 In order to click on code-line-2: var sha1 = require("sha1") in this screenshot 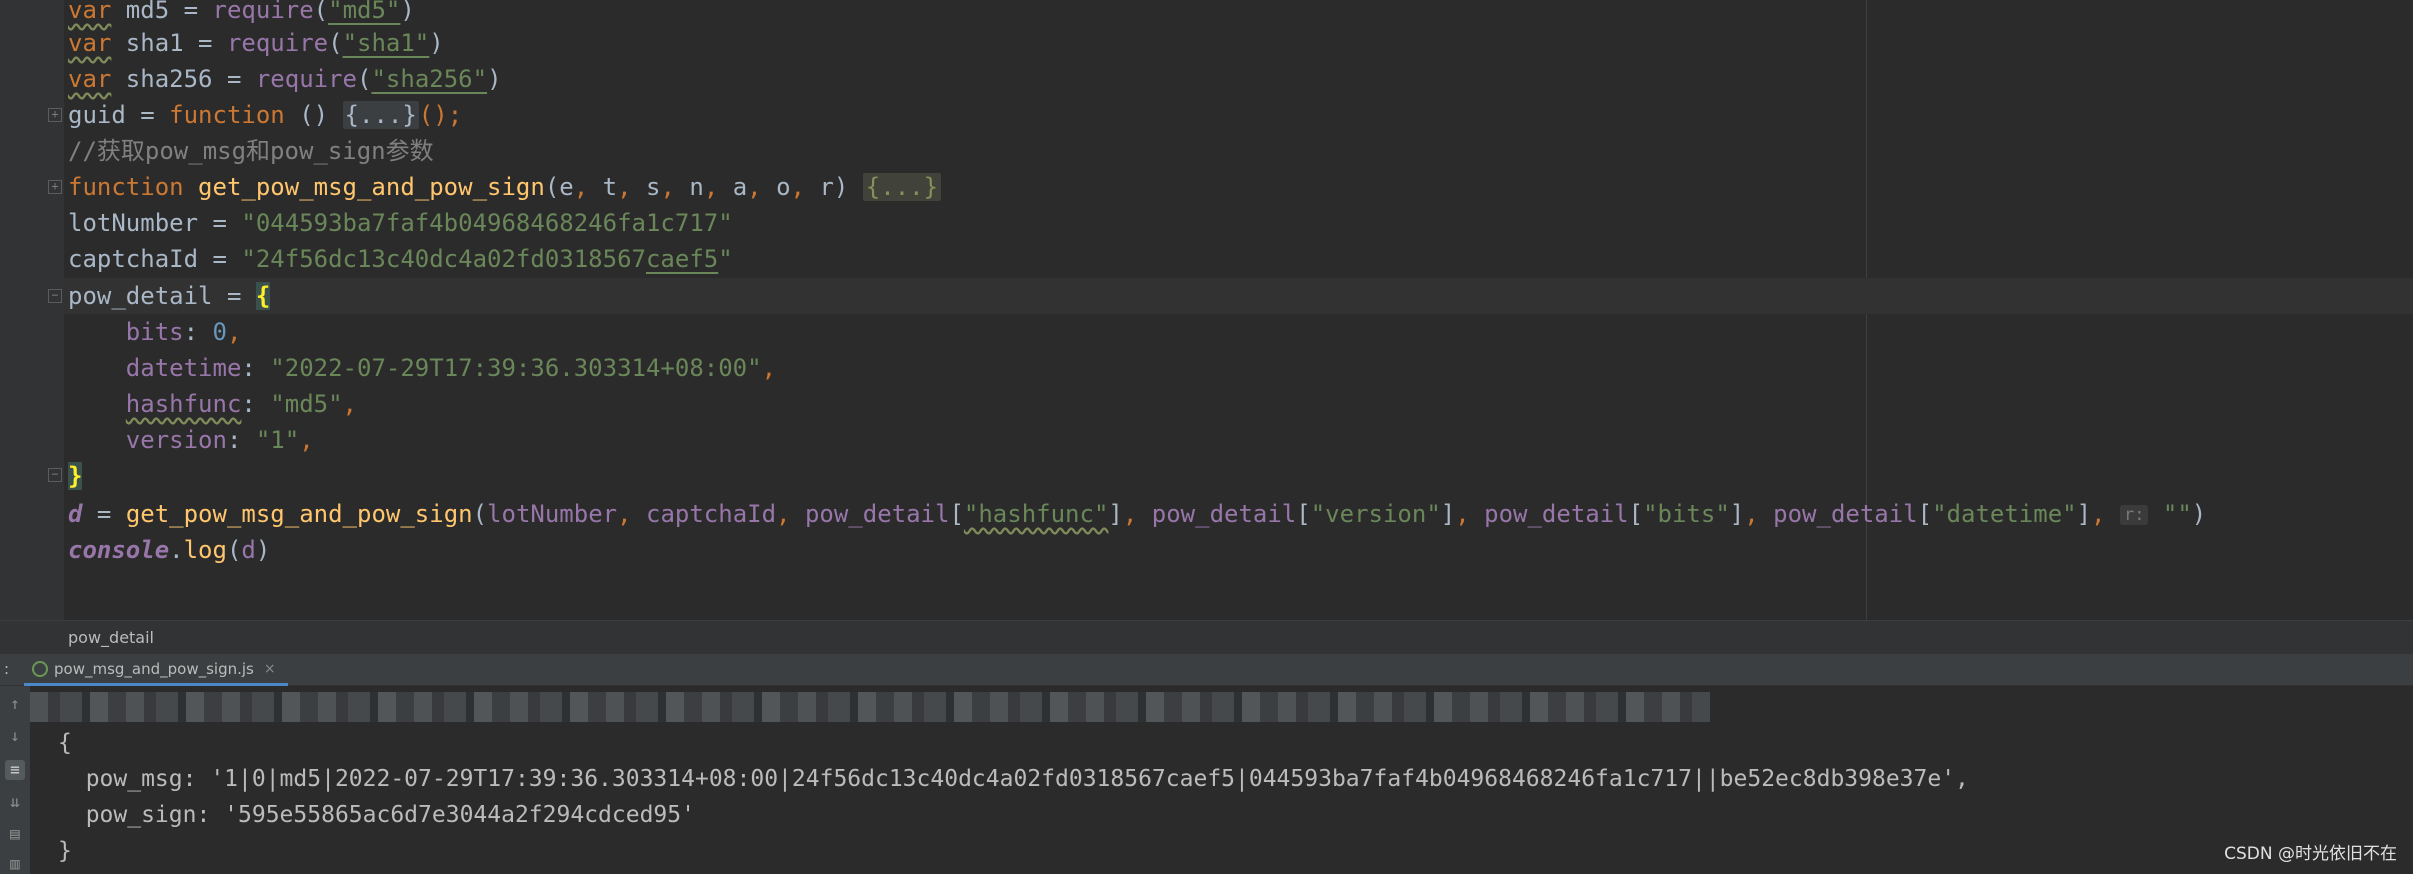, I will do `click(256, 43)`.